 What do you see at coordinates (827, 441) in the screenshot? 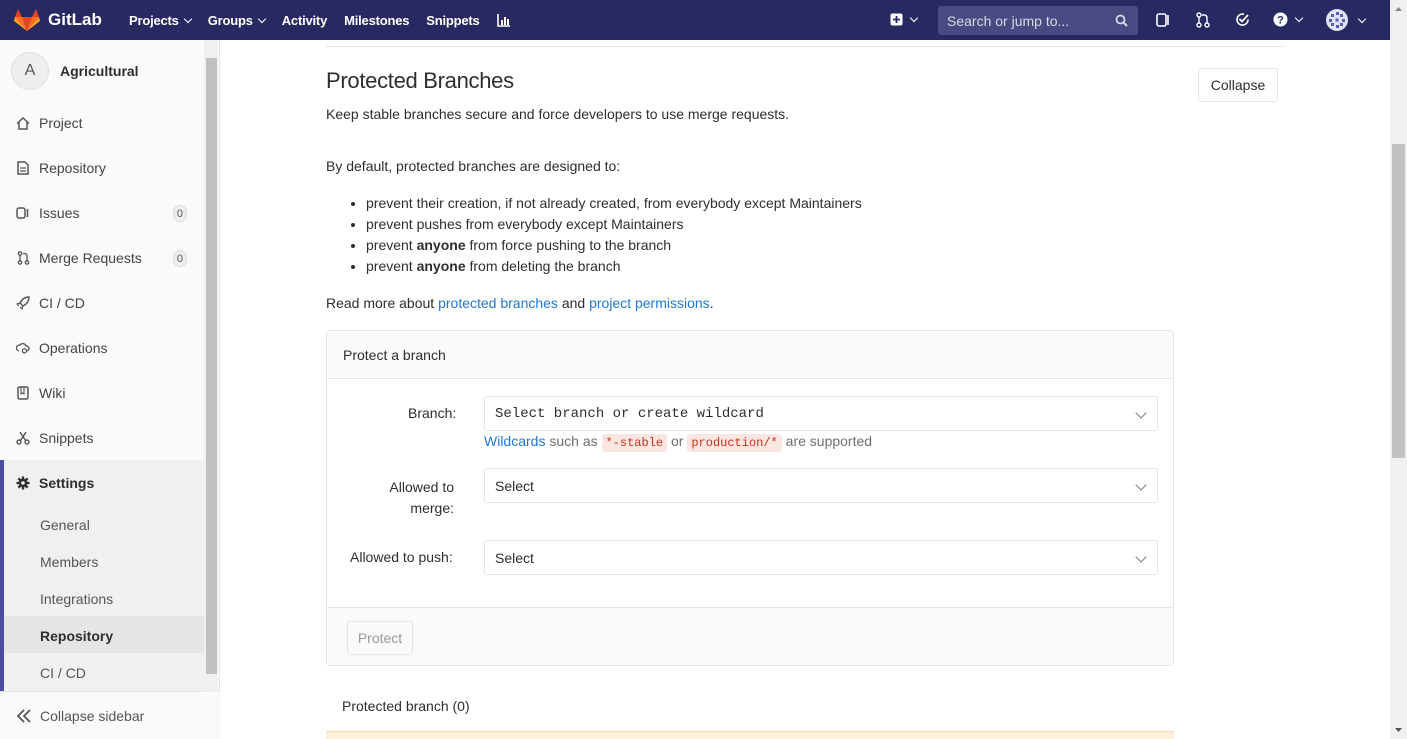
I see `hint-text: are supported` at bounding box center [827, 441].